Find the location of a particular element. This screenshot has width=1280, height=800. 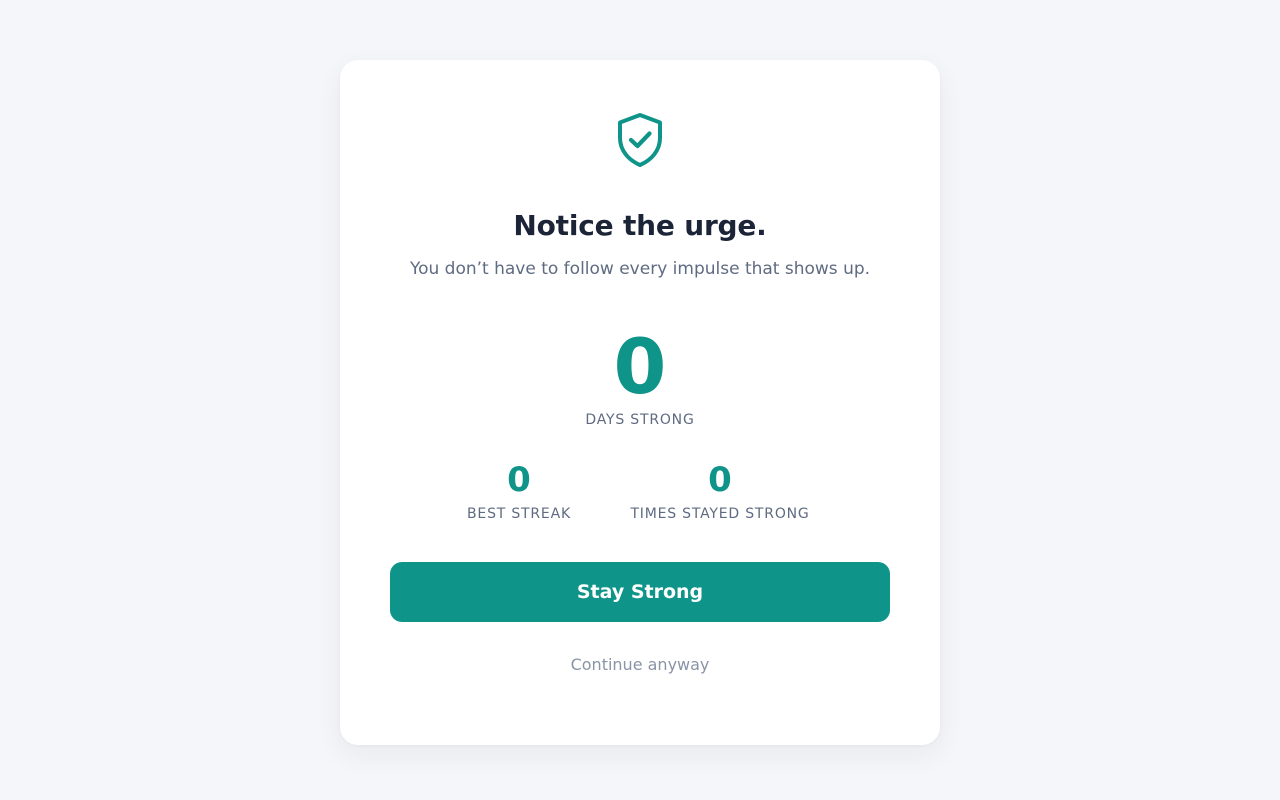

times-stayed-strong-stat: 0 TIMES STAYED STRONG is located at coordinates (720, 490).